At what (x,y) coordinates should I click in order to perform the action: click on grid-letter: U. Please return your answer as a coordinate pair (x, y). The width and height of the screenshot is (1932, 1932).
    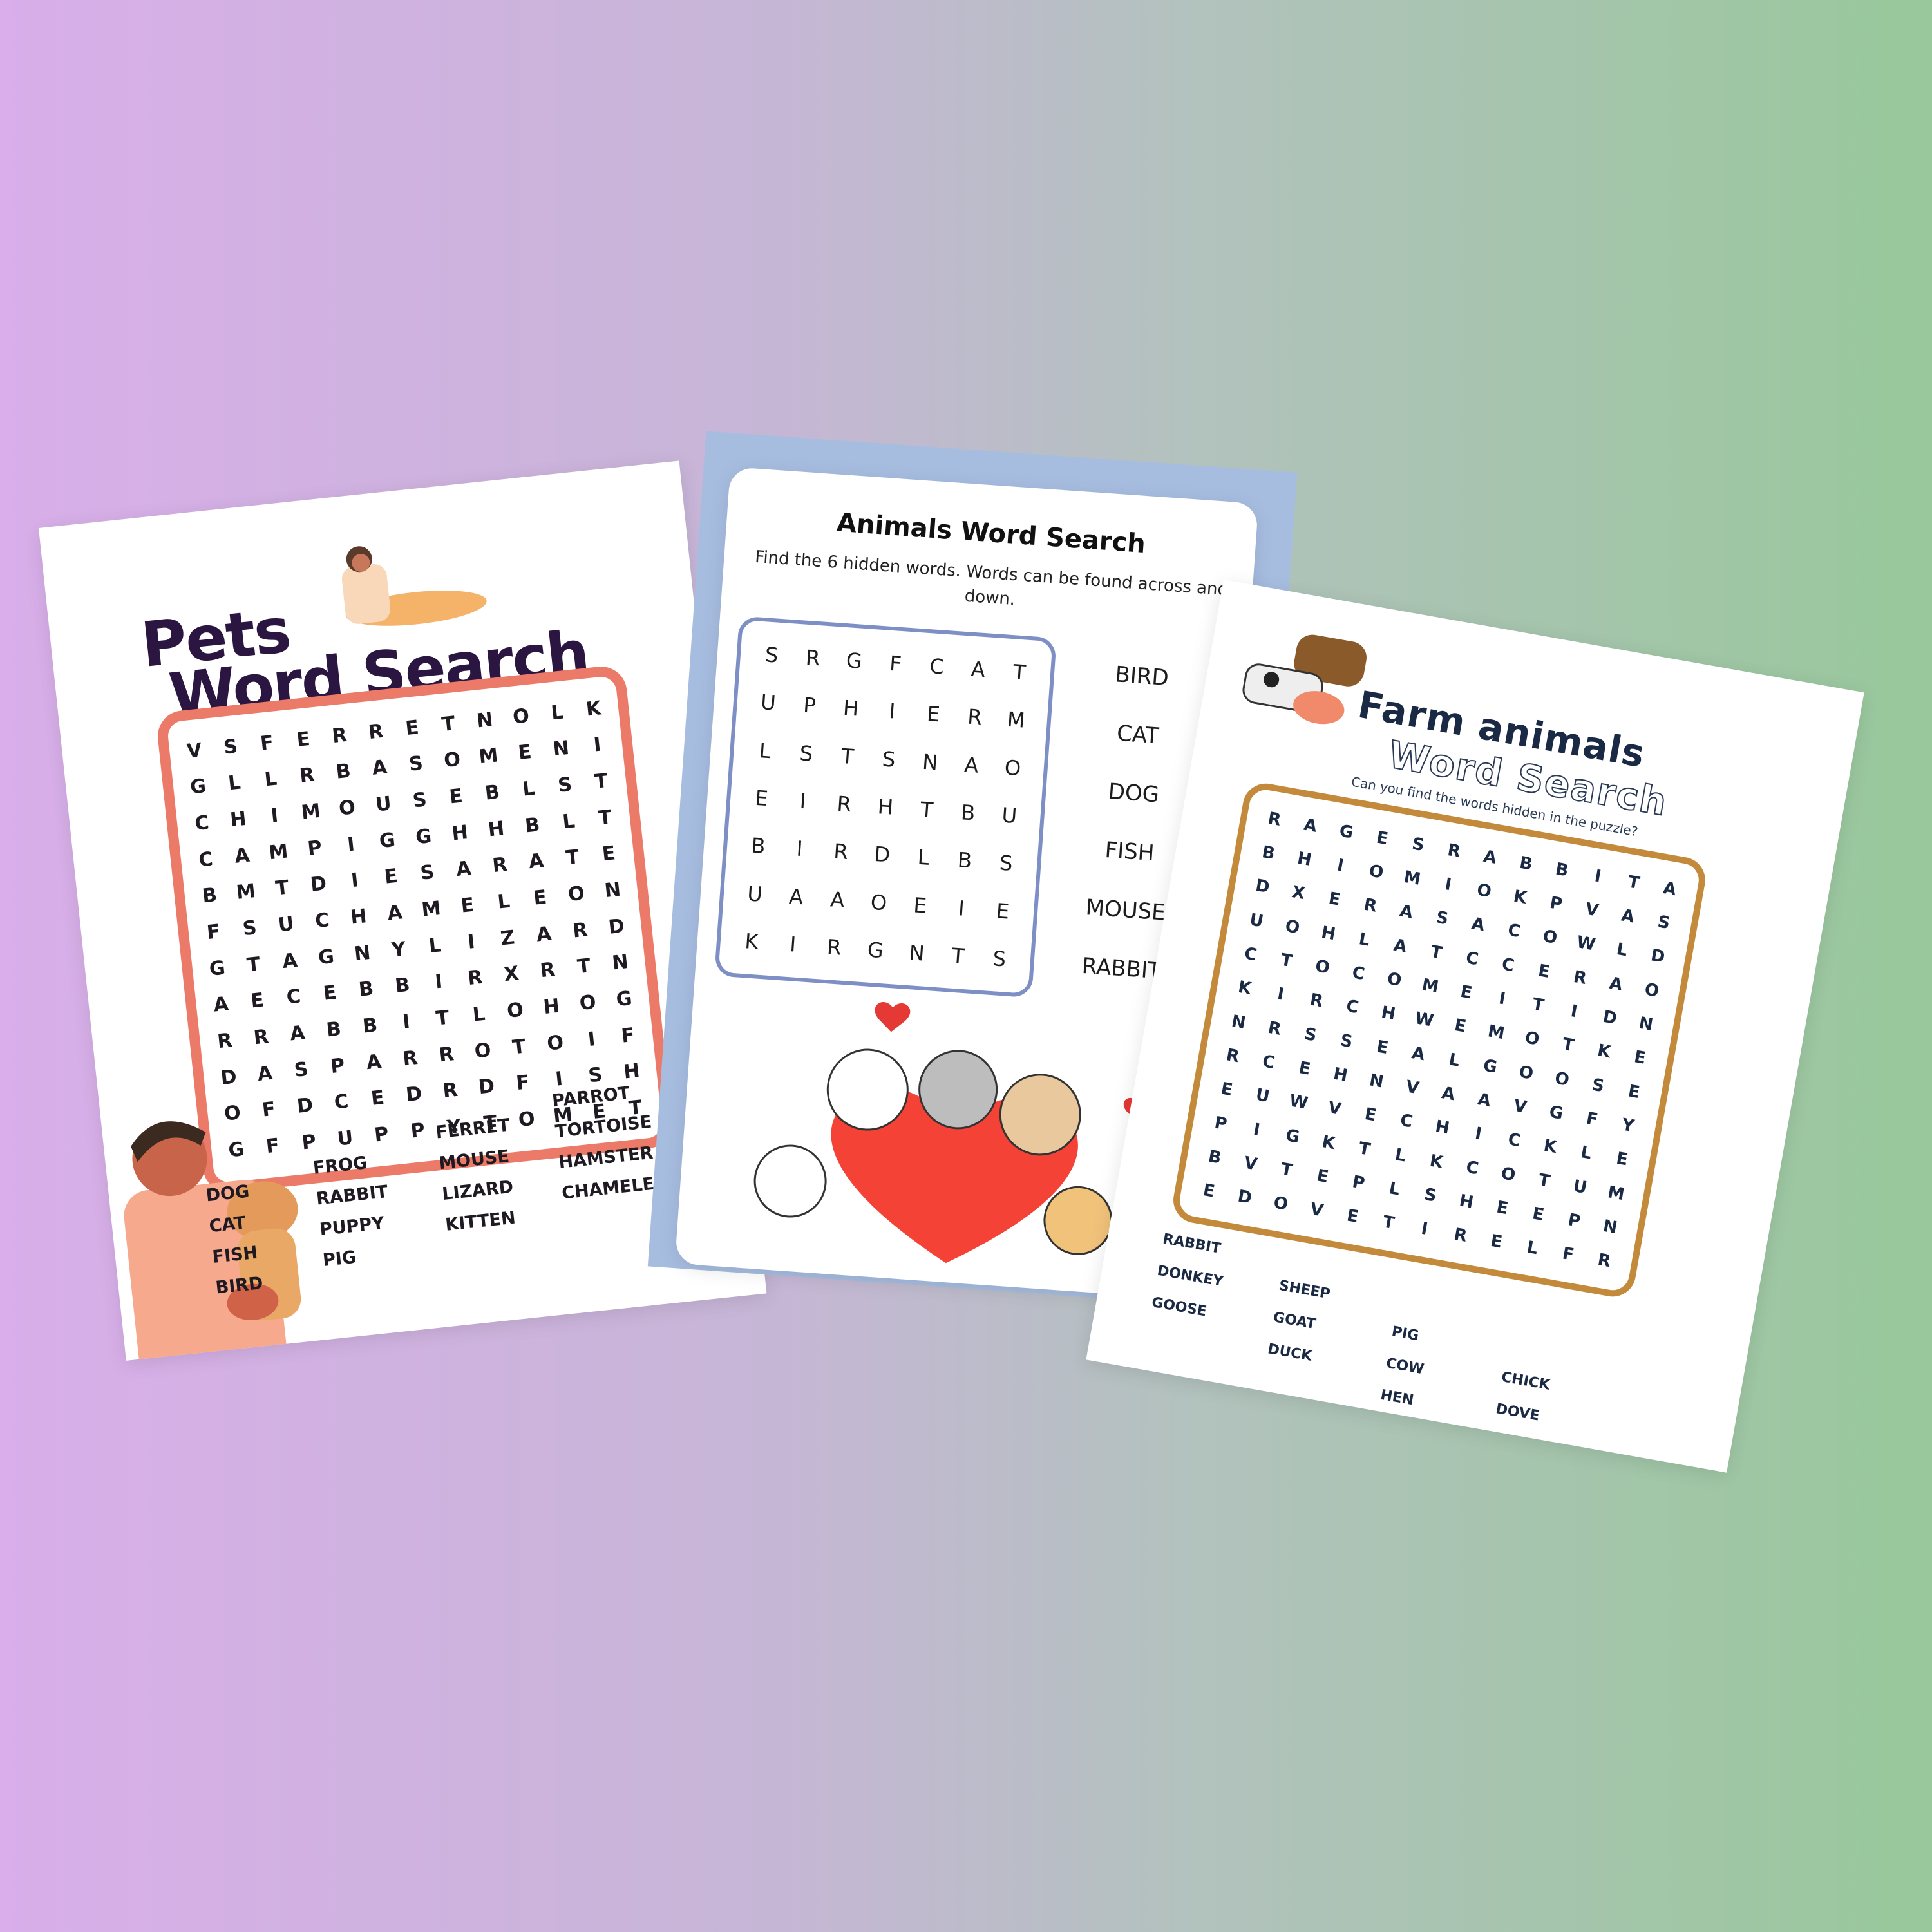
    Looking at the image, I should click on (768, 703).